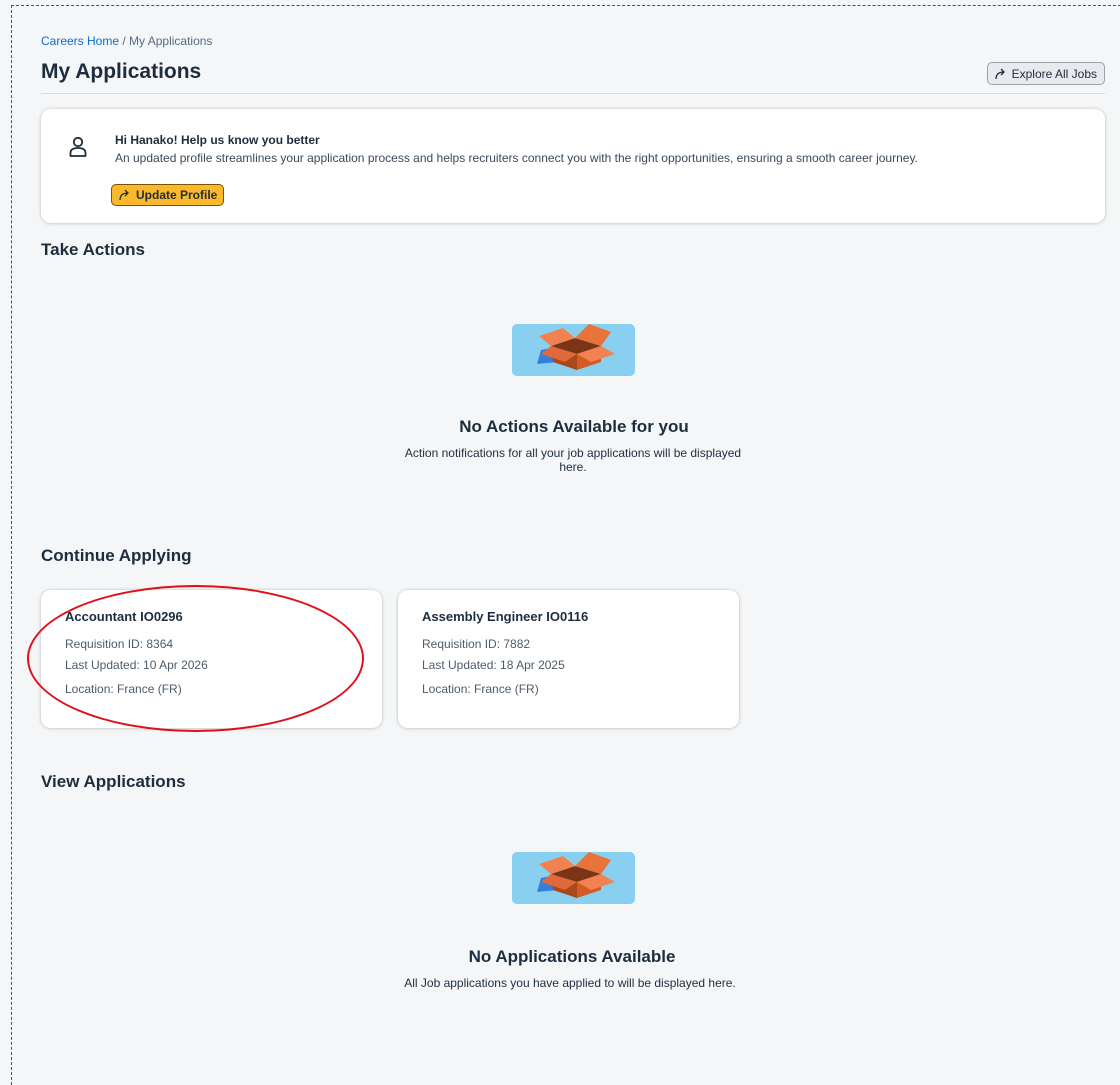 The image size is (1120, 1085). What do you see at coordinates (119, 644) in the screenshot?
I see `requisition-id: Requisition ID: 8364` at bounding box center [119, 644].